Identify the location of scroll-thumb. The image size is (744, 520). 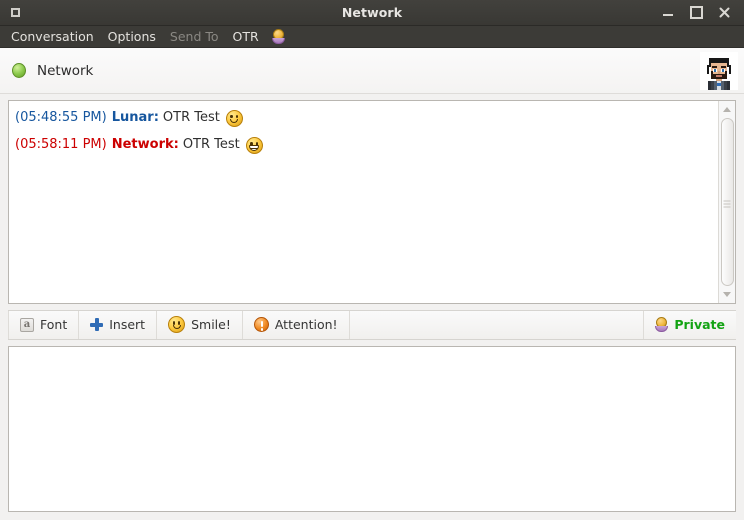
(727, 202).